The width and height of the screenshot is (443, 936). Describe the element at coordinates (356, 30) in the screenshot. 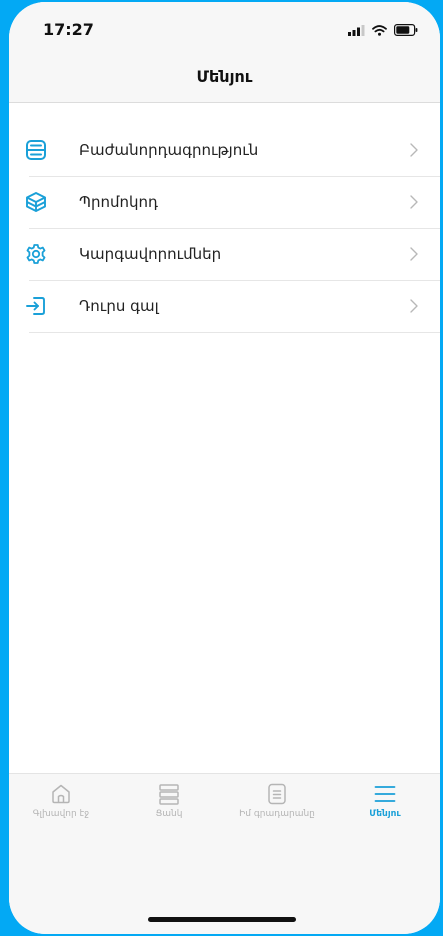

I see `signal-icon` at that location.